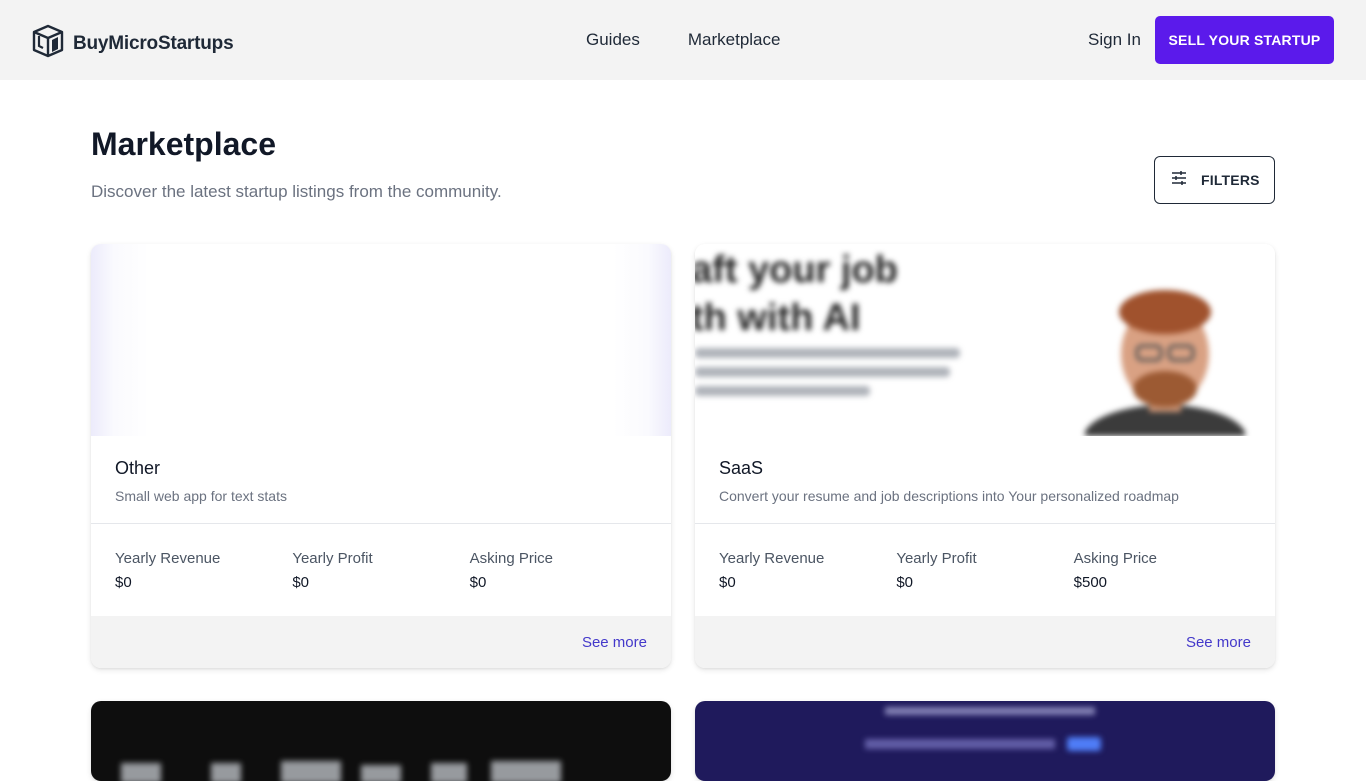 The width and height of the screenshot is (1366, 781). What do you see at coordinates (1090, 582) in the screenshot?
I see `stat-value: $500` at bounding box center [1090, 582].